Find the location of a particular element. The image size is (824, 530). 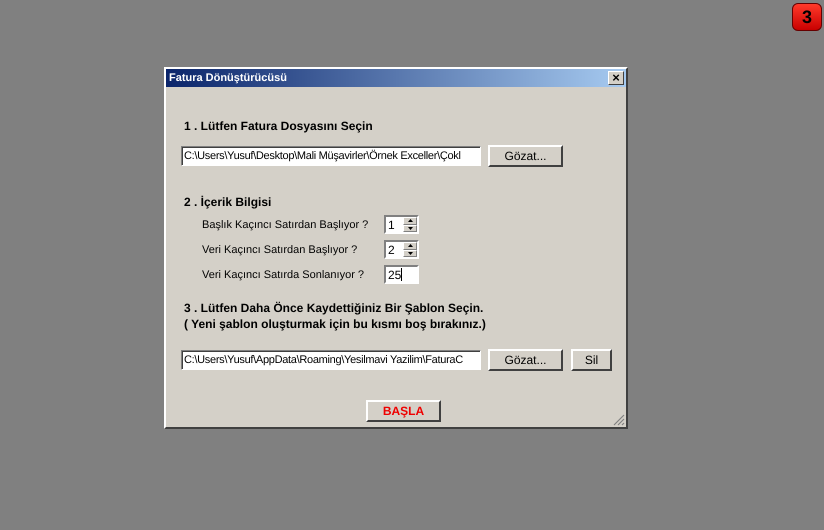

field-label: Veri Kaçıncı Satırdan Başlıyor ? is located at coordinates (280, 250).